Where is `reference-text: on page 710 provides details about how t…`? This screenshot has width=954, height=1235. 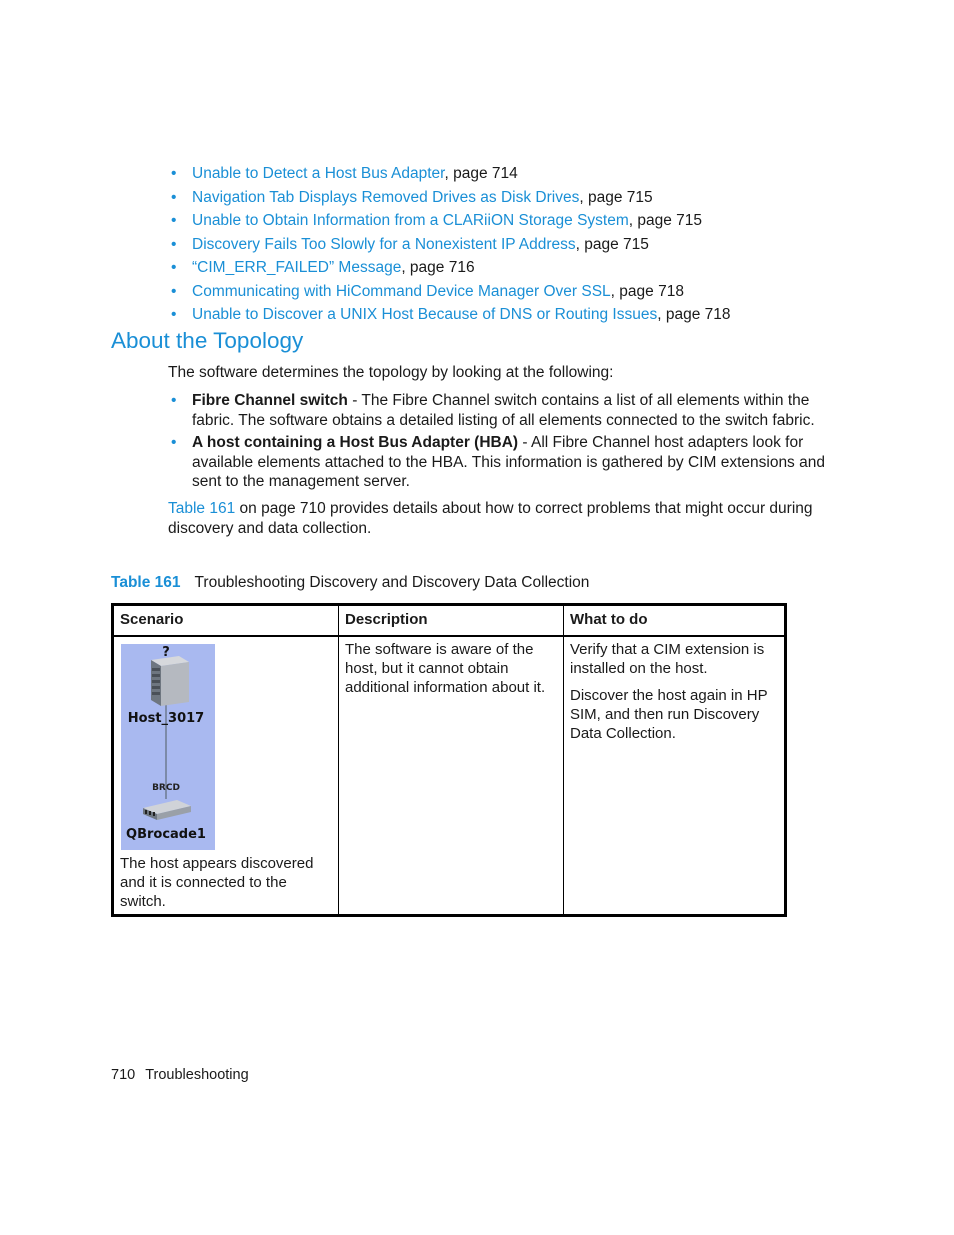 reference-text: on page 710 provides details about how t… is located at coordinates (490, 518).